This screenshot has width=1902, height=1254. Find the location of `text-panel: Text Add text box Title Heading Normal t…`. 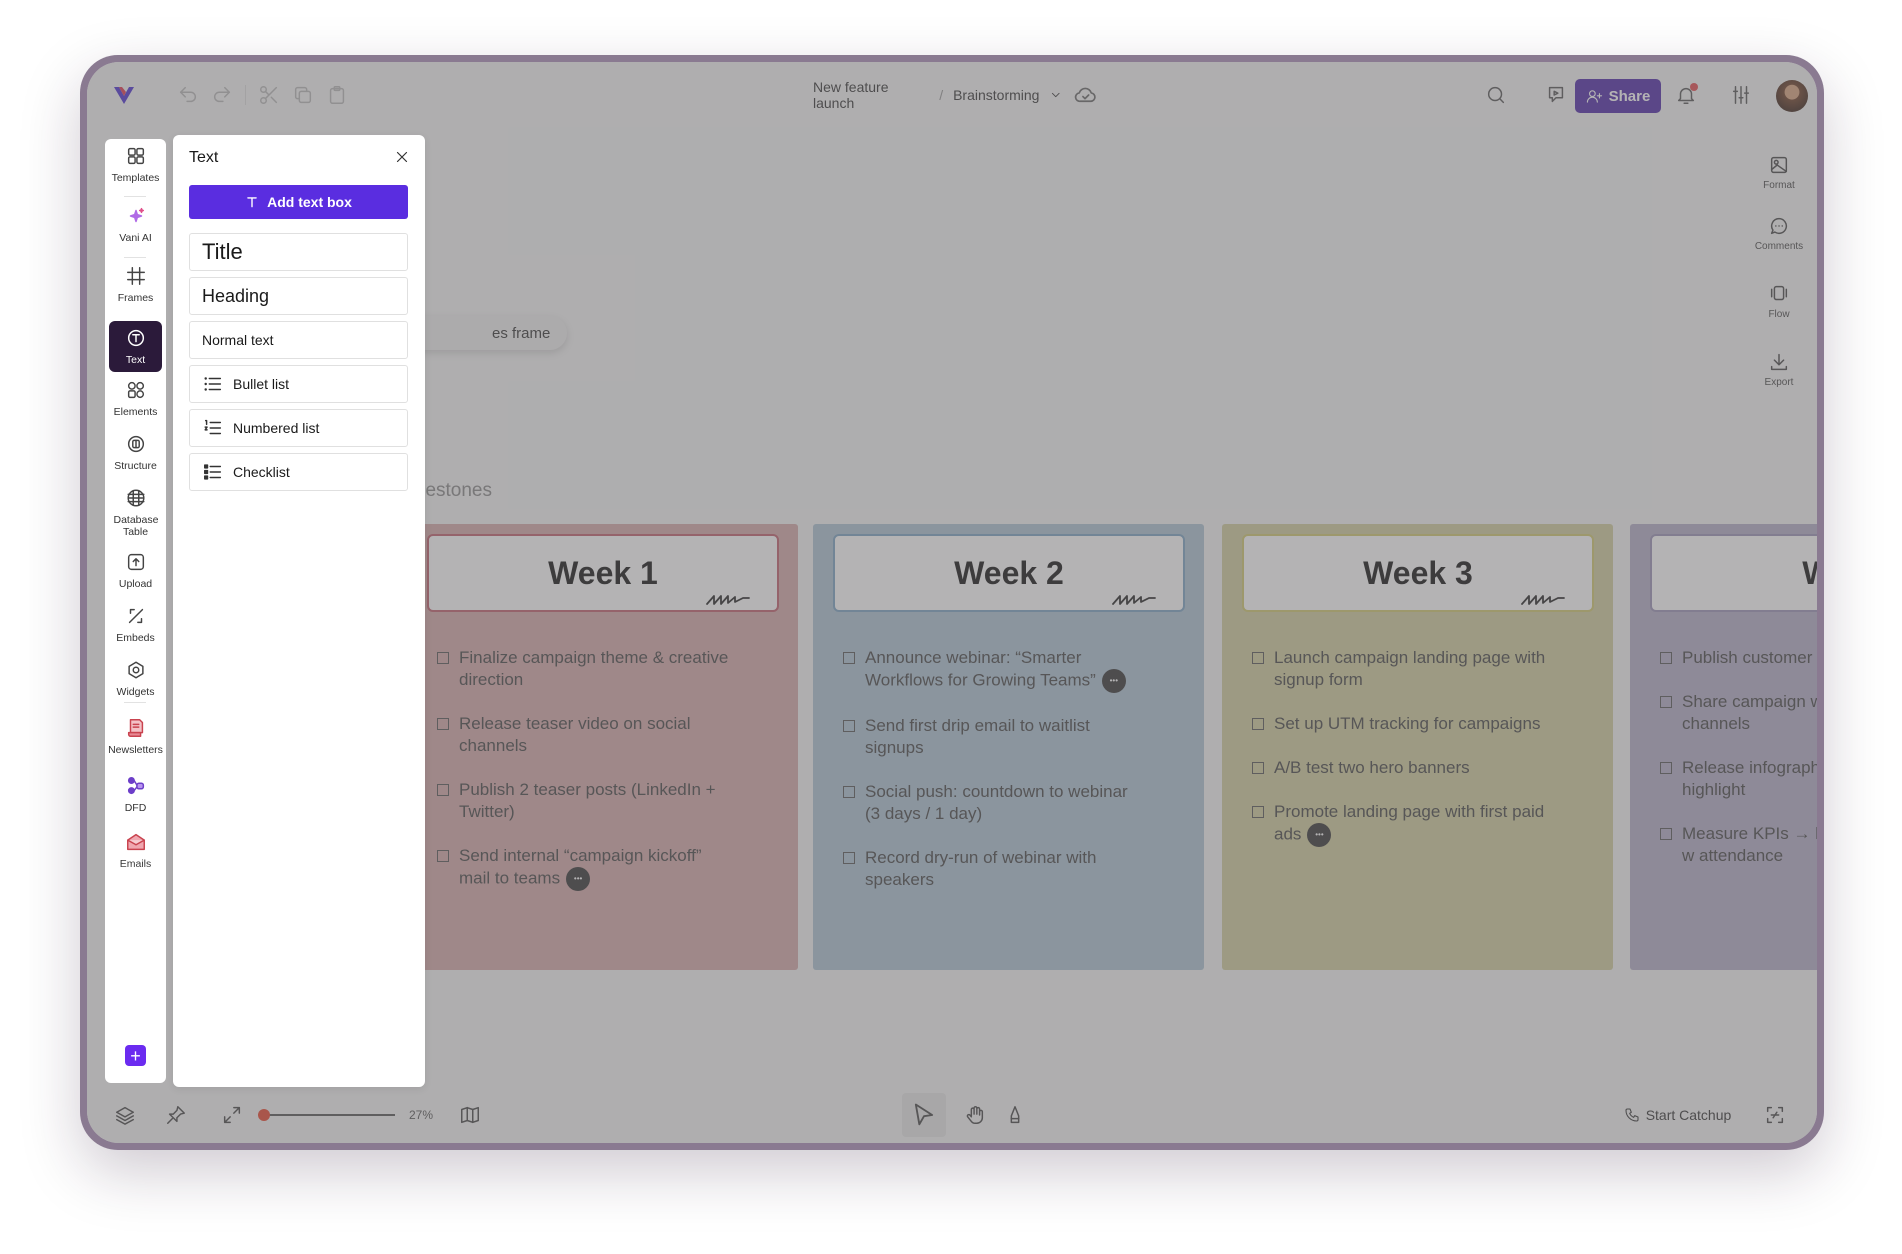

text-panel: Text Add text box Title Heading Normal t… is located at coordinates (299, 611).